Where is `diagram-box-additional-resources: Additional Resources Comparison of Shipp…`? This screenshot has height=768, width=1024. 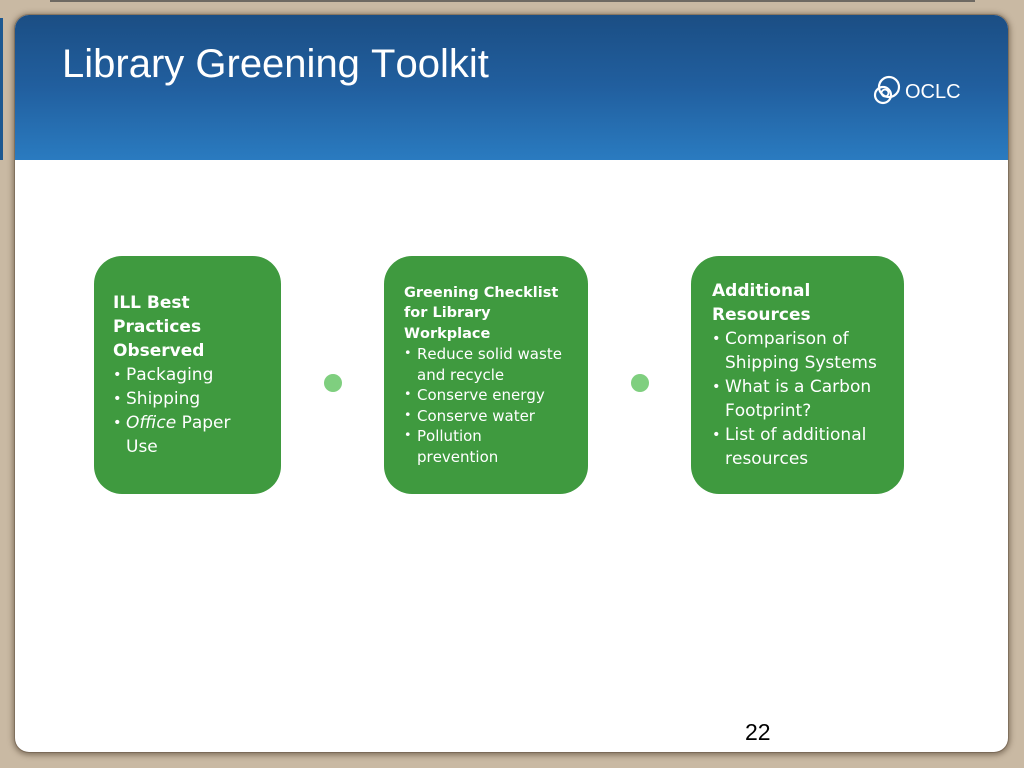
diagram-box-additional-resources: Additional Resources Comparison of Shipp… is located at coordinates (797, 375).